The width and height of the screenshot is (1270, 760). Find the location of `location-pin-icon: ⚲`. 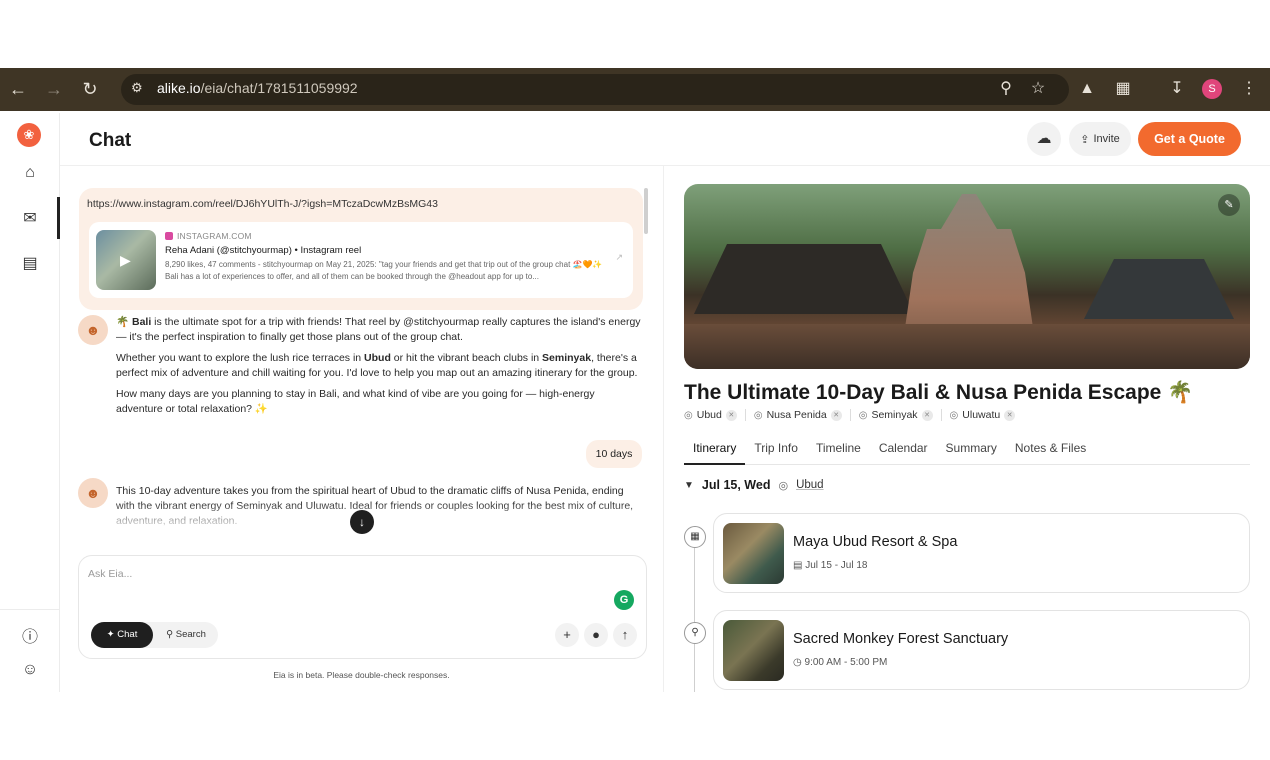

location-pin-icon: ⚲ is located at coordinates (695, 633).